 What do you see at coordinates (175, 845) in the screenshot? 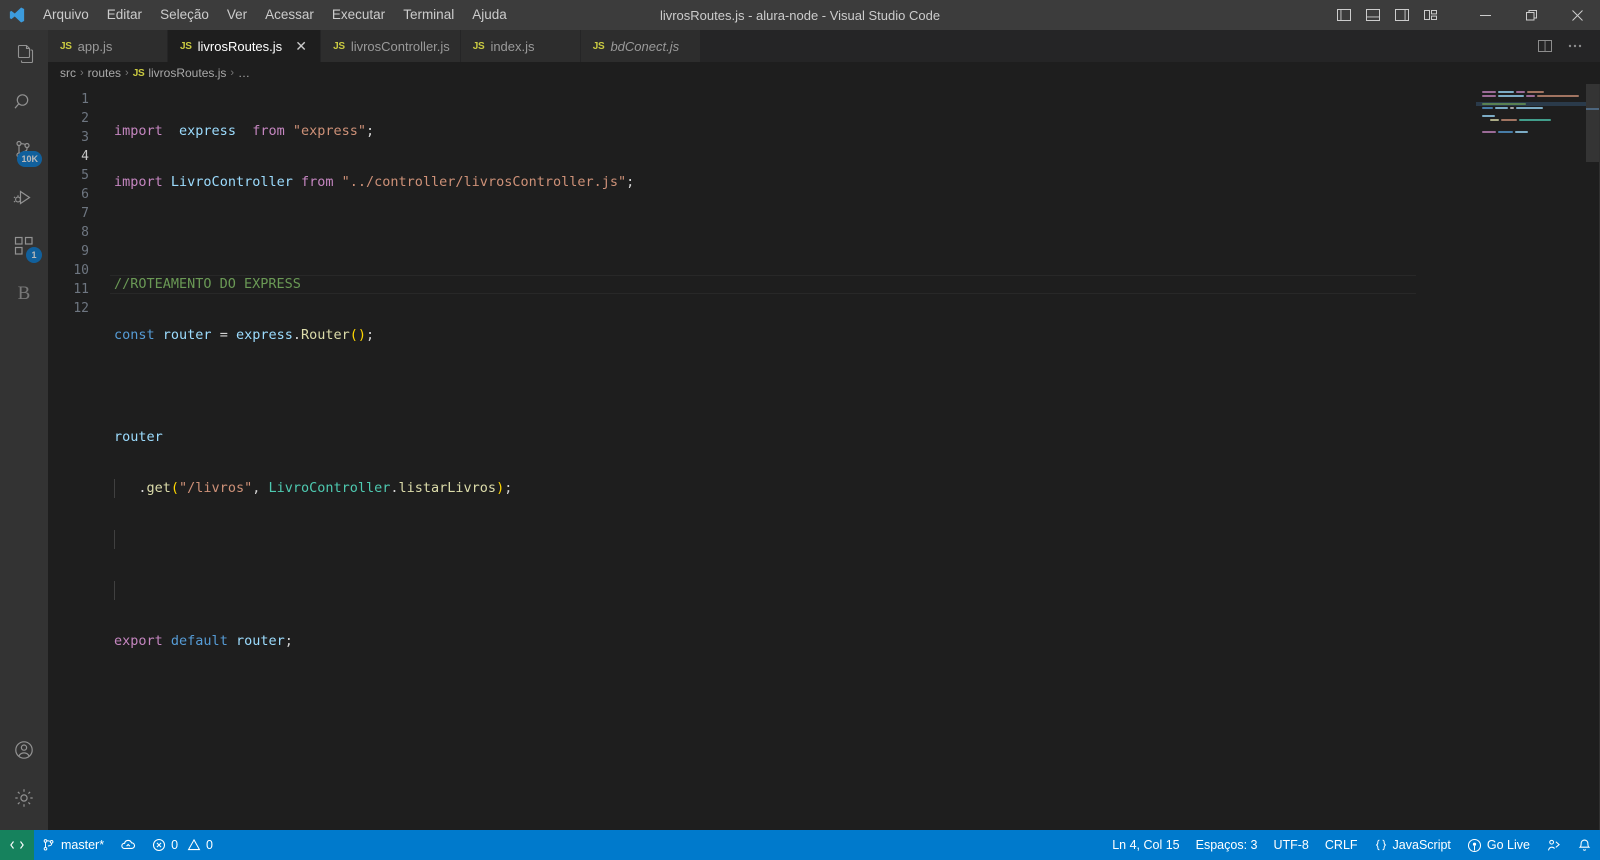
I see `error-count: 0` at bounding box center [175, 845].